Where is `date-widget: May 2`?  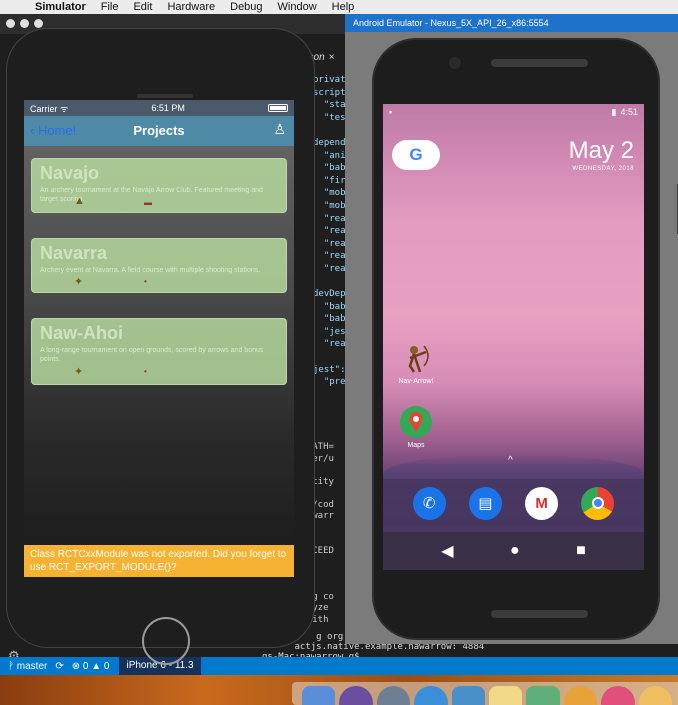 date-widget: May 2 is located at coordinates (601, 151).